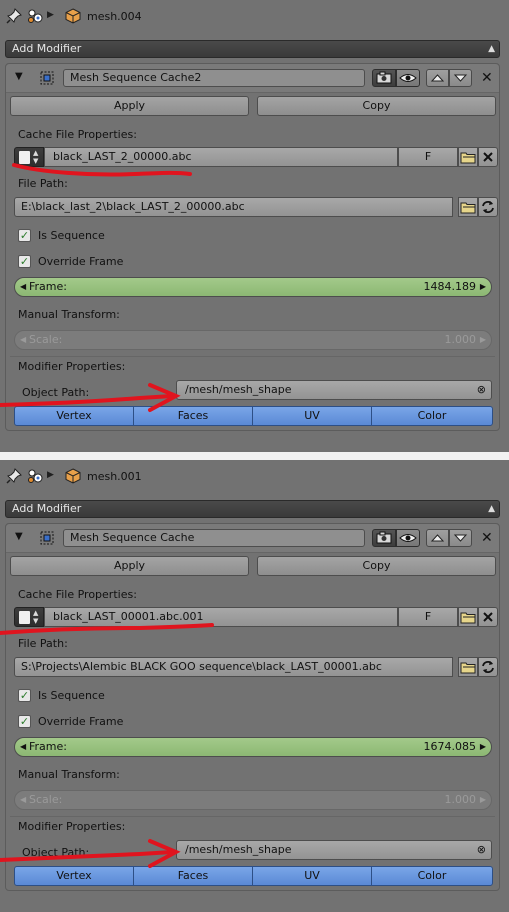  I want to click on move-buttons, so click(449, 78).